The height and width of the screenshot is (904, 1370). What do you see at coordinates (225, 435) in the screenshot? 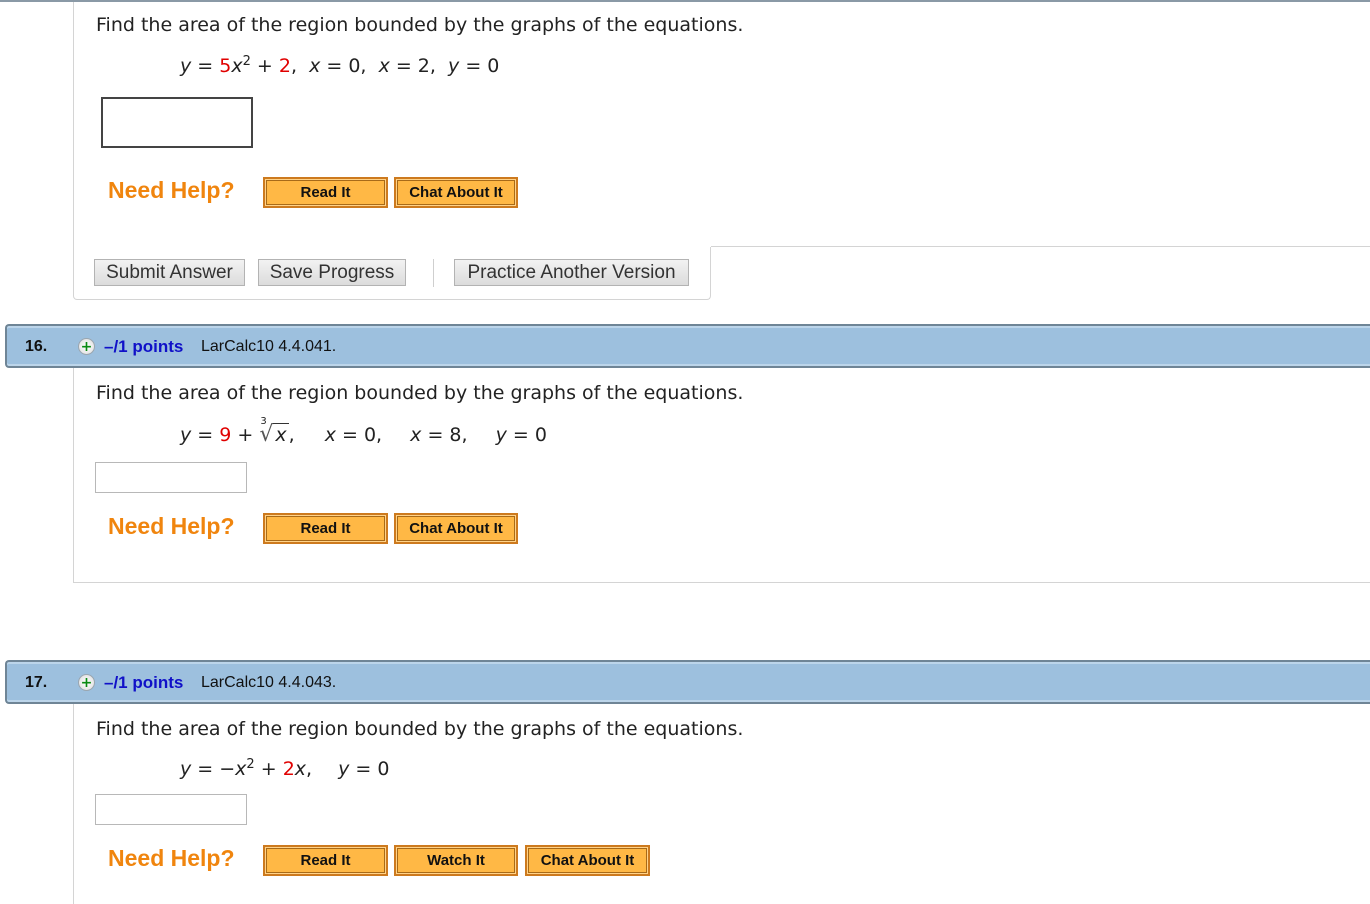
I see `eq-constant: 9` at bounding box center [225, 435].